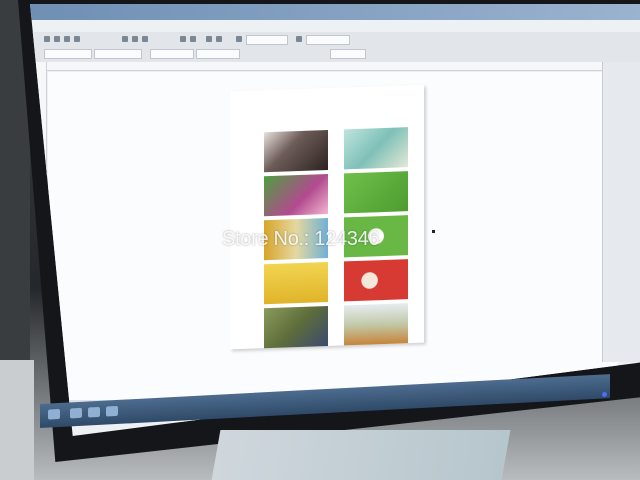  I want to click on tile-floral-photo, so click(376, 148).